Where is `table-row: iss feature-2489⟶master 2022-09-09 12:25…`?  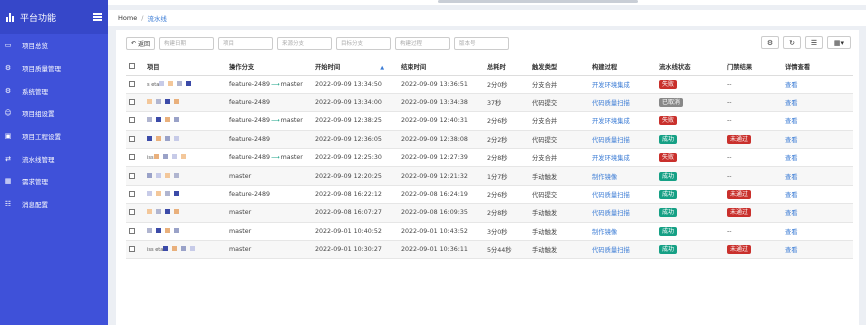 table-row: iss feature-2489⟶master 2022-09-09 12:25… is located at coordinates (489, 158).